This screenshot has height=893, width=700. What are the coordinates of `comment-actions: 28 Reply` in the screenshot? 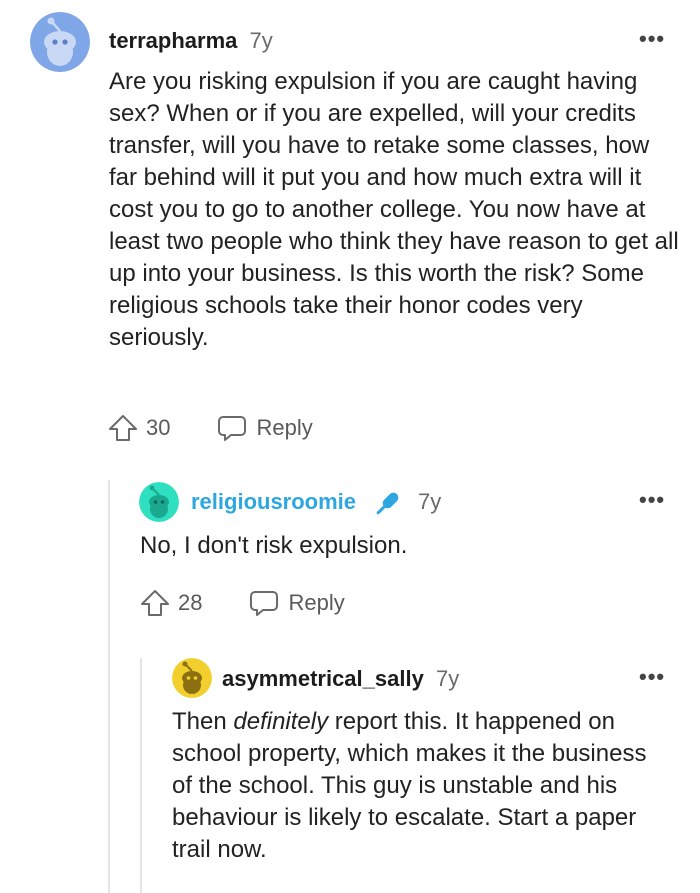 It's located at (242, 603).